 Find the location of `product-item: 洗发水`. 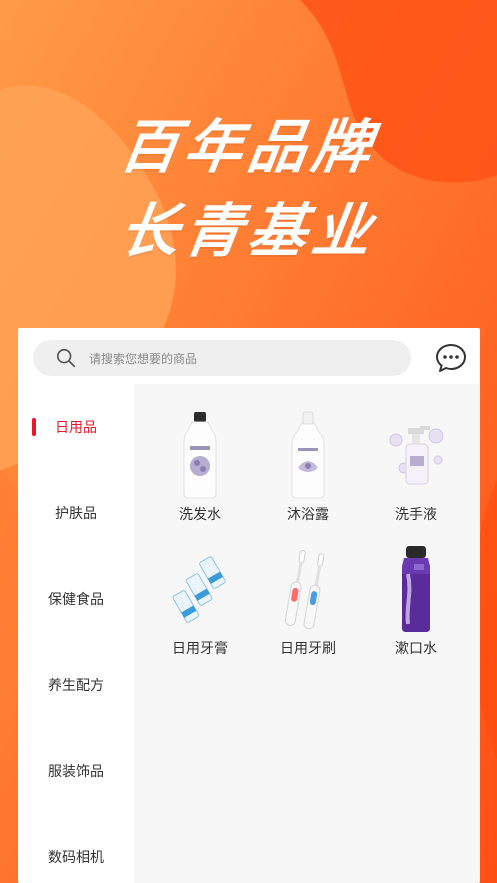

product-item: 洗发水 is located at coordinates (200, 461).